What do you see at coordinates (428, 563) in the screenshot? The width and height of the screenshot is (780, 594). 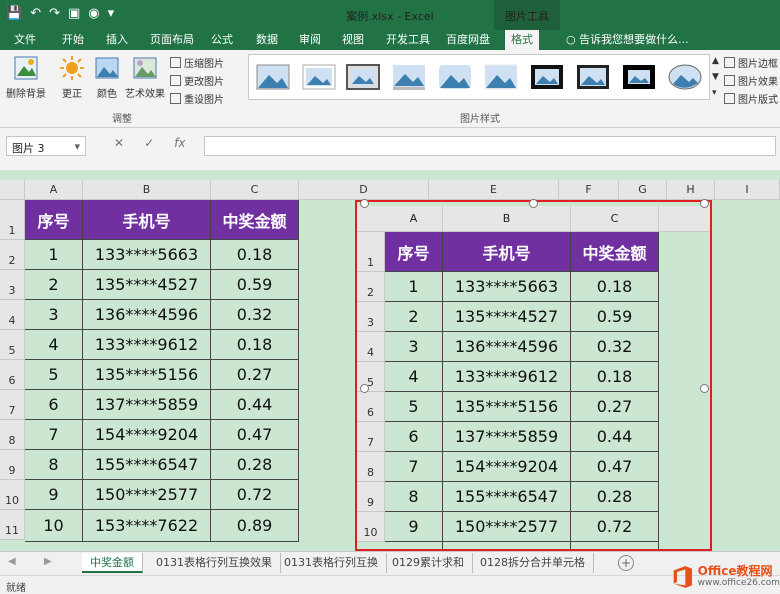 I see `sheet-tab: 0129累计求和` at bounding box center [428, 563].